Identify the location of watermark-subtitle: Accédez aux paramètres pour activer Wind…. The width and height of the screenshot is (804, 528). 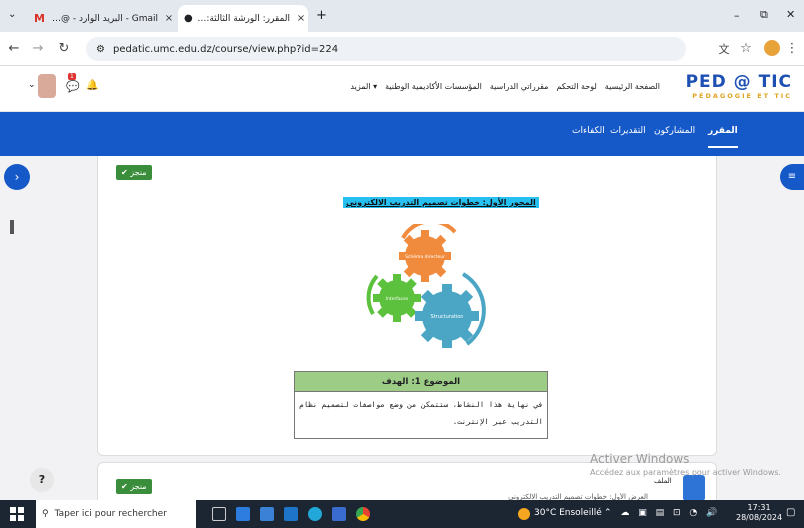
(686, 472).